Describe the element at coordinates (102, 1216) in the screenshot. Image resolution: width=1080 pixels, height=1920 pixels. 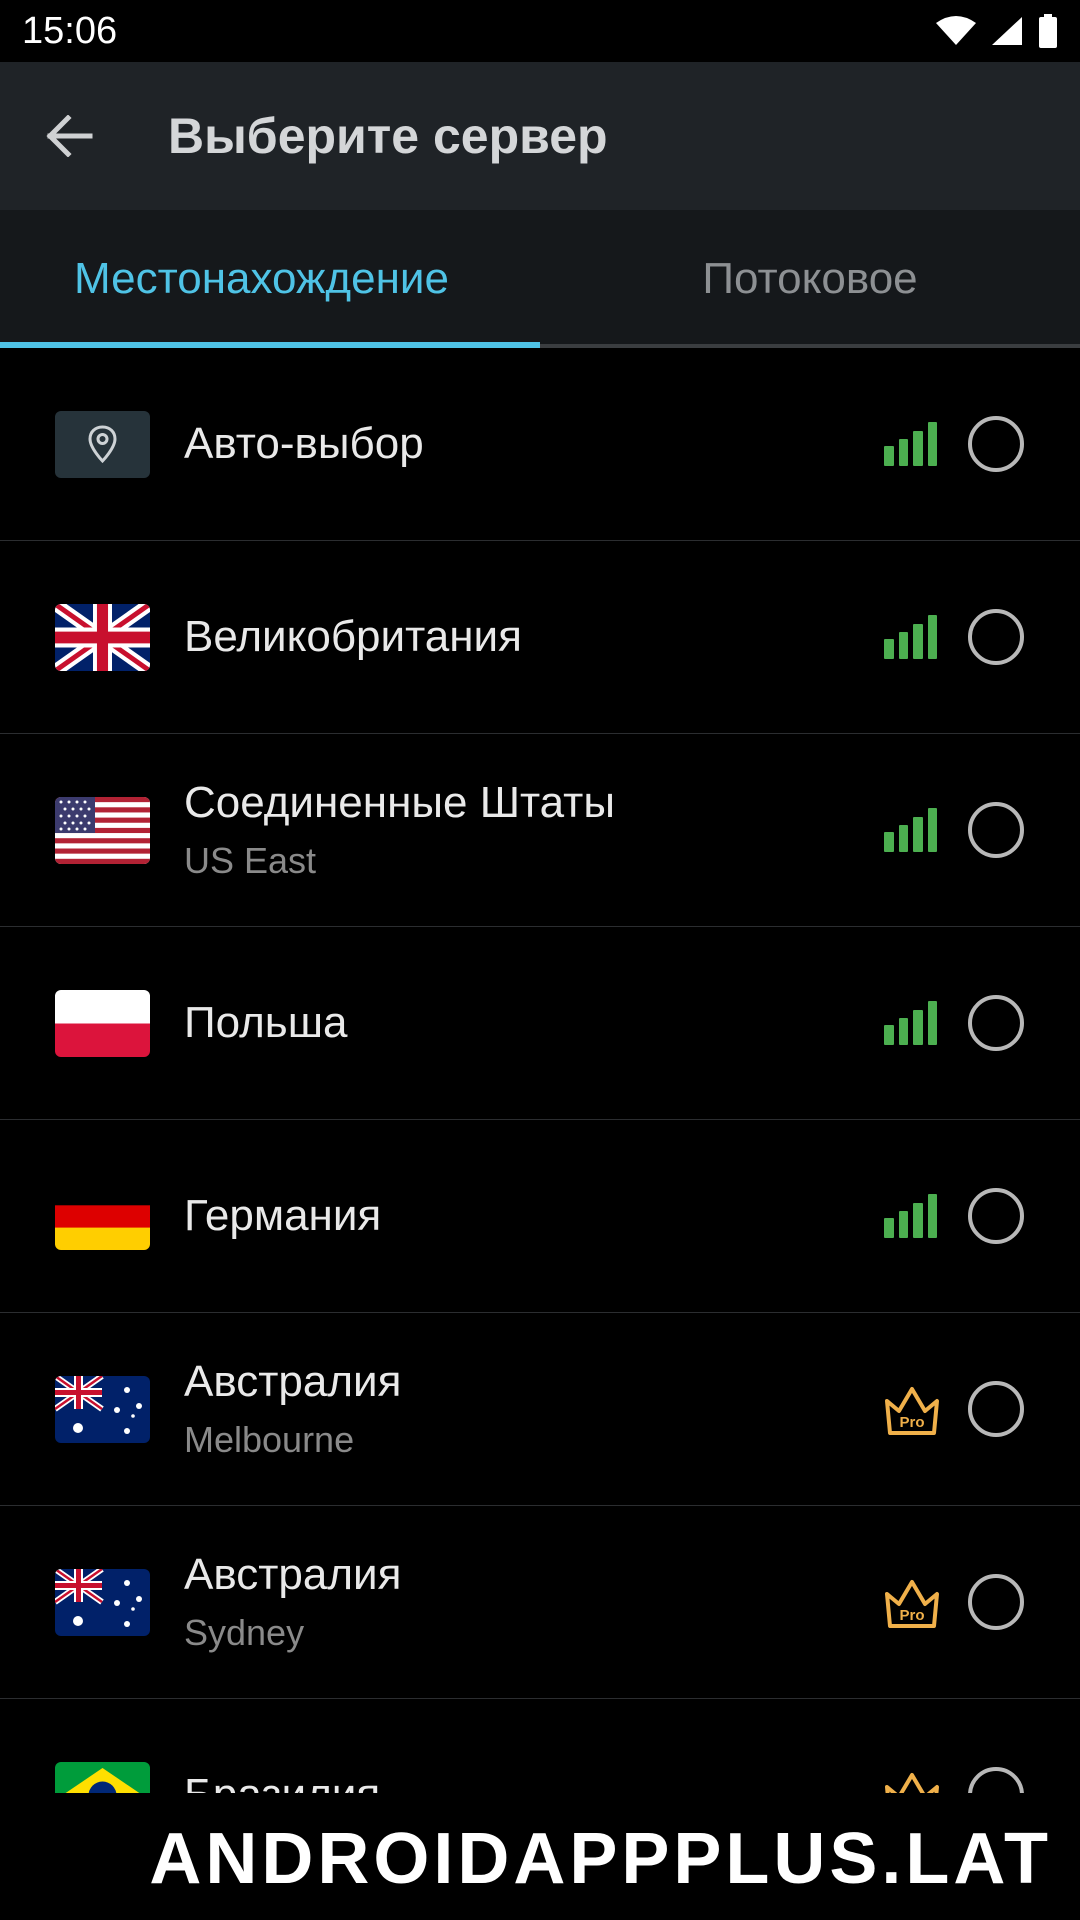
I see `germany-flag-icon` at that location.